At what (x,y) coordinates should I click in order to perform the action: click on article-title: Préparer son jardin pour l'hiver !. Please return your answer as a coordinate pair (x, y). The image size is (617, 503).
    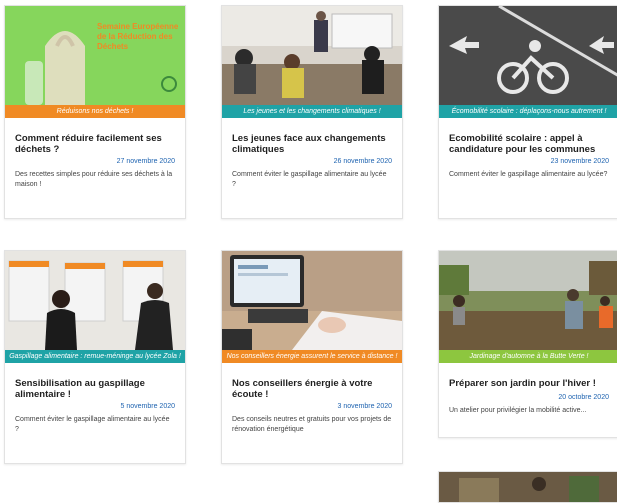
    Looking at the image, I should click on (529, 385).